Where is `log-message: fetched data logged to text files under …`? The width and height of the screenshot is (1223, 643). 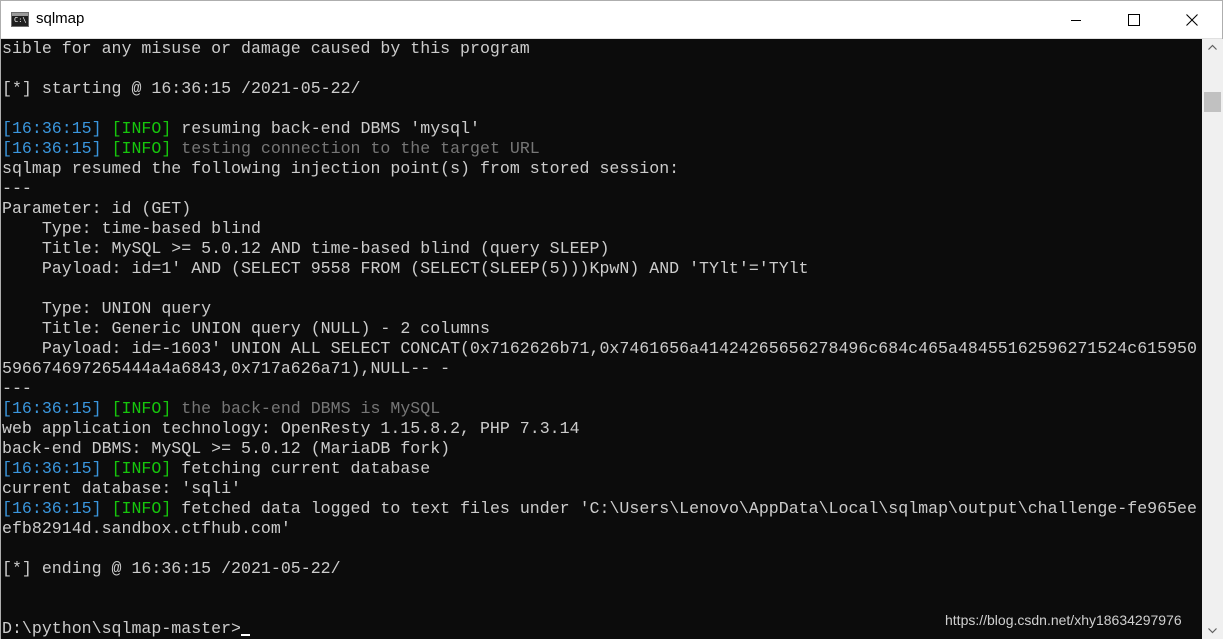
log-message: fetched data logged to text files under … is located at coordinates (684, 508).